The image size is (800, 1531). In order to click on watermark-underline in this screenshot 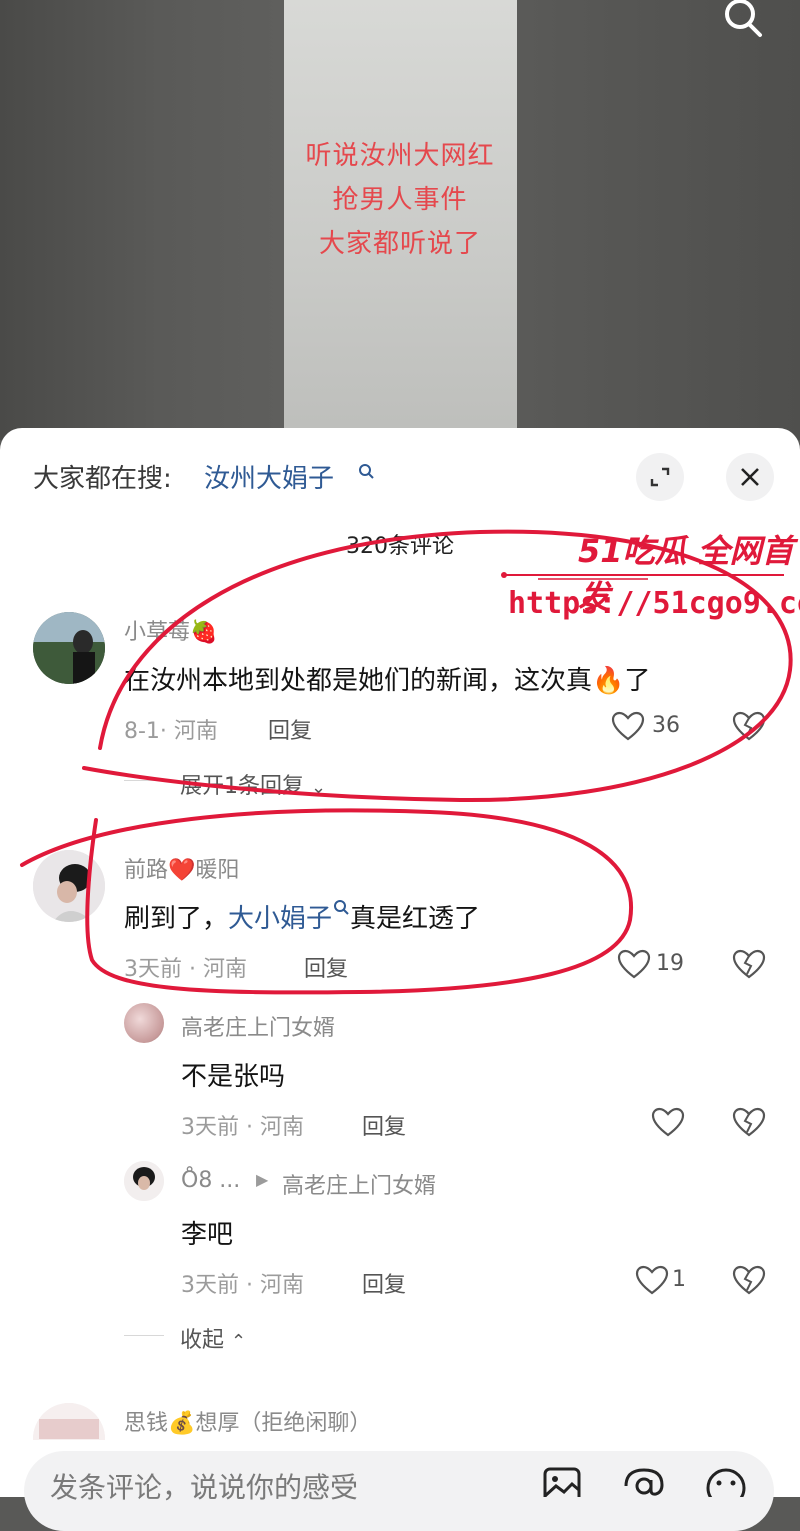, I will do `click(642, 576)`.